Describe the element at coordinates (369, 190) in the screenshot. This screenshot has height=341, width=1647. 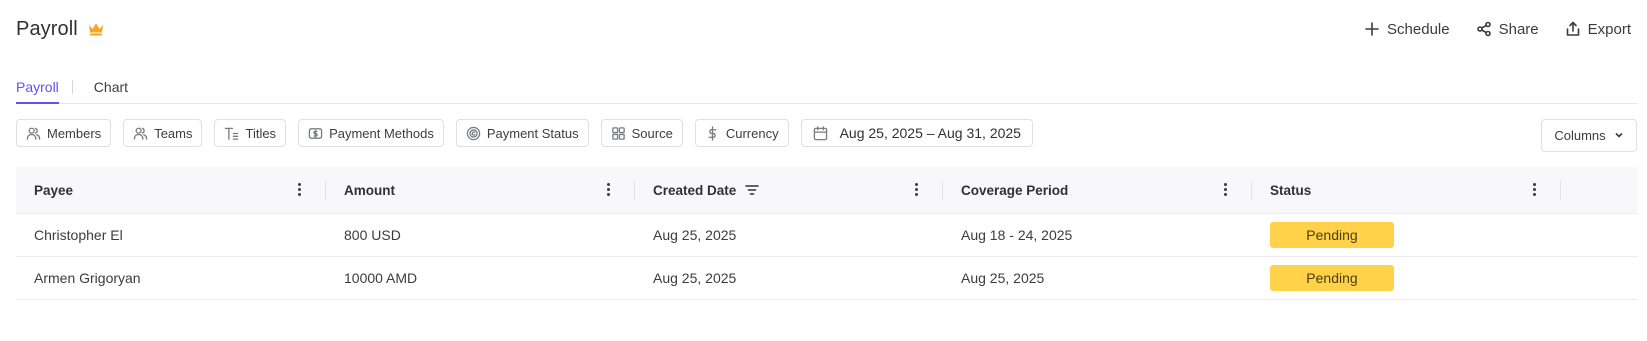
I see `column-header-label: Amount` at that location.